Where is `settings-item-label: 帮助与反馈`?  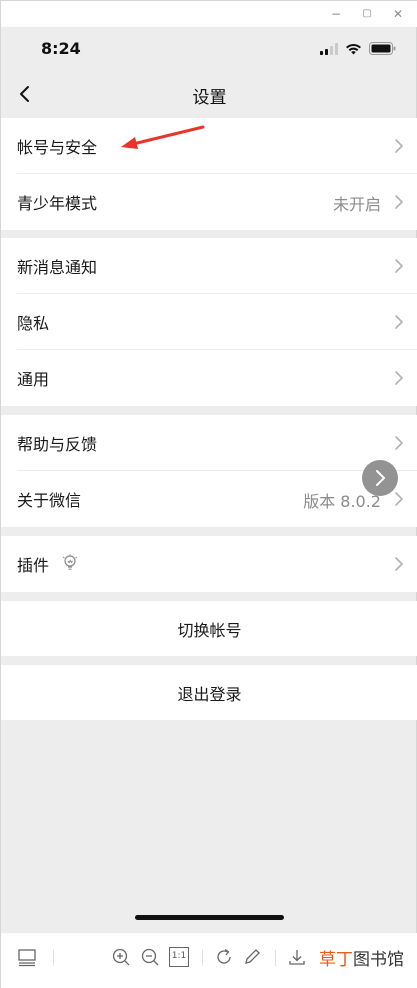
settings-item-label: 帮助与反馈 is located at coordinates (57, 444).